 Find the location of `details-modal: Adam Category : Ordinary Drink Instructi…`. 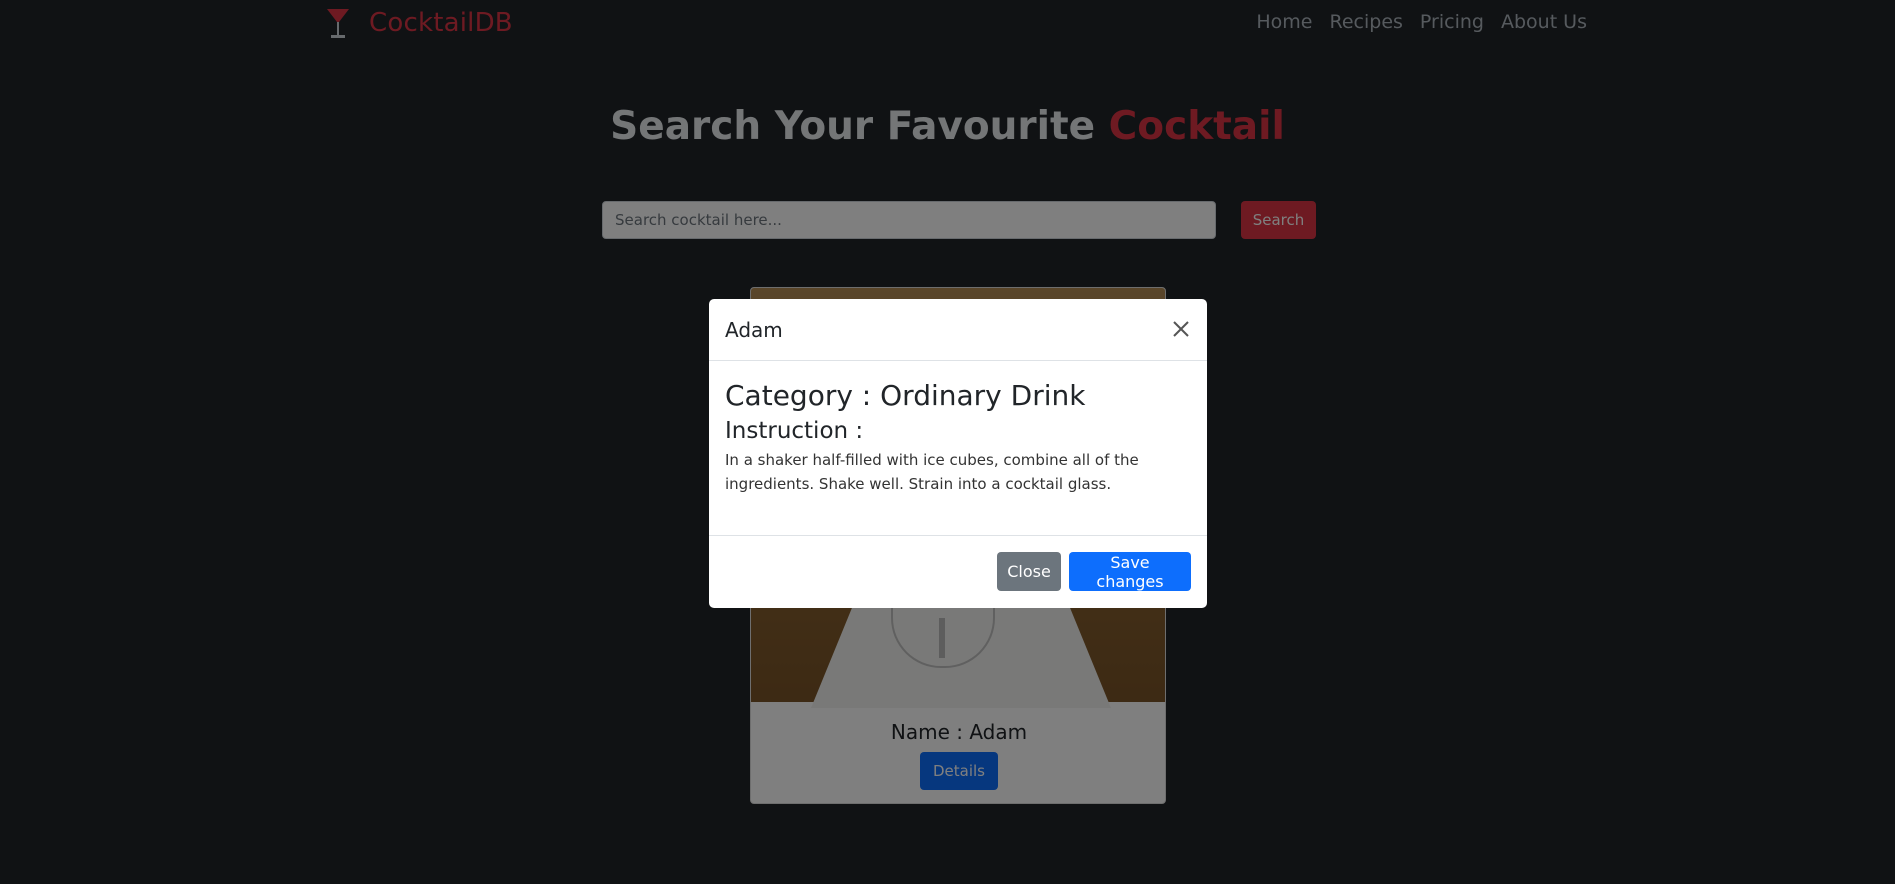

details-modal: Adam Category : Ordinary Drink Instructi… is located at coordinates (958, 453).